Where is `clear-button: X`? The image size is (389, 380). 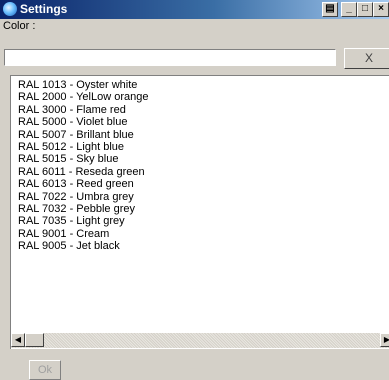 clear-button: X is located at coordinates (366, 58).